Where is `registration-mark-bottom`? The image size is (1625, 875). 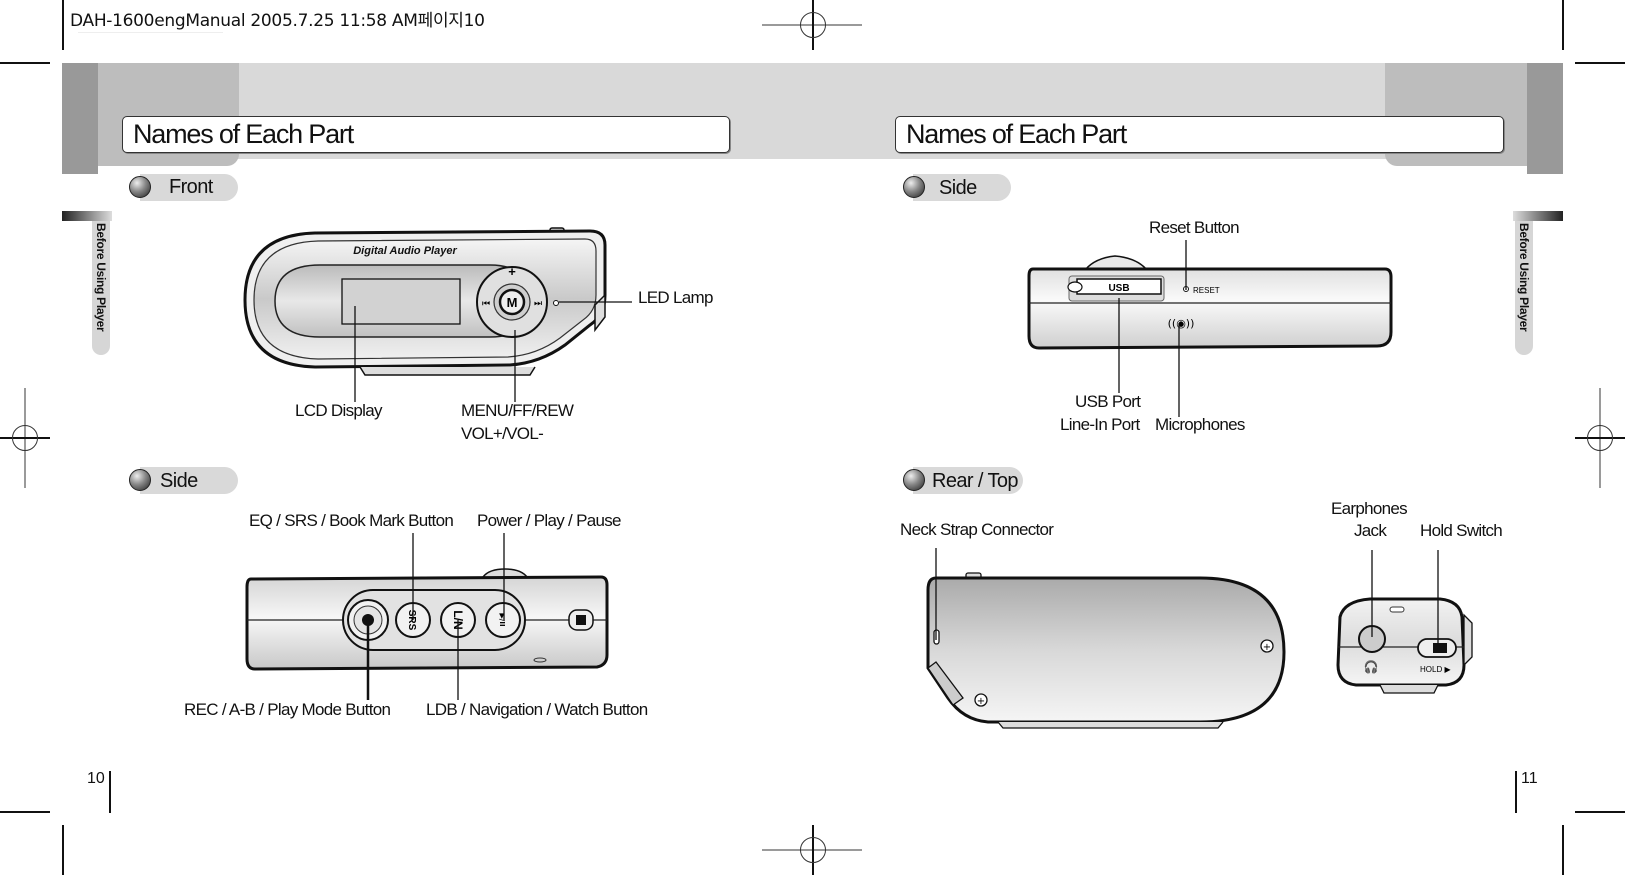
registration-mark-bottom is located at coordinates (812, 850).